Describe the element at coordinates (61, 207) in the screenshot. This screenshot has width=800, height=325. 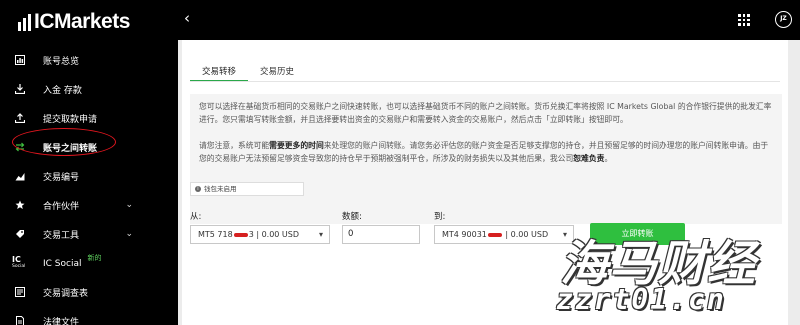
I see `sidebar-item-label: 合作伙伴` at that location.